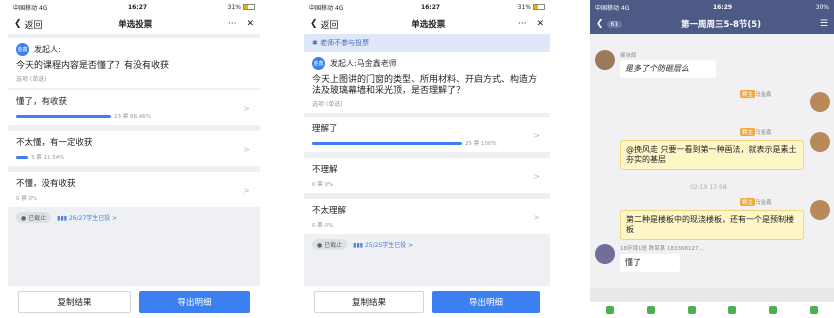 Image resolution: width=834 pixels, height=318 pixels. Describe the element at coordinates (813, 310) in the screenshot. I see `plus-icon` at that location.